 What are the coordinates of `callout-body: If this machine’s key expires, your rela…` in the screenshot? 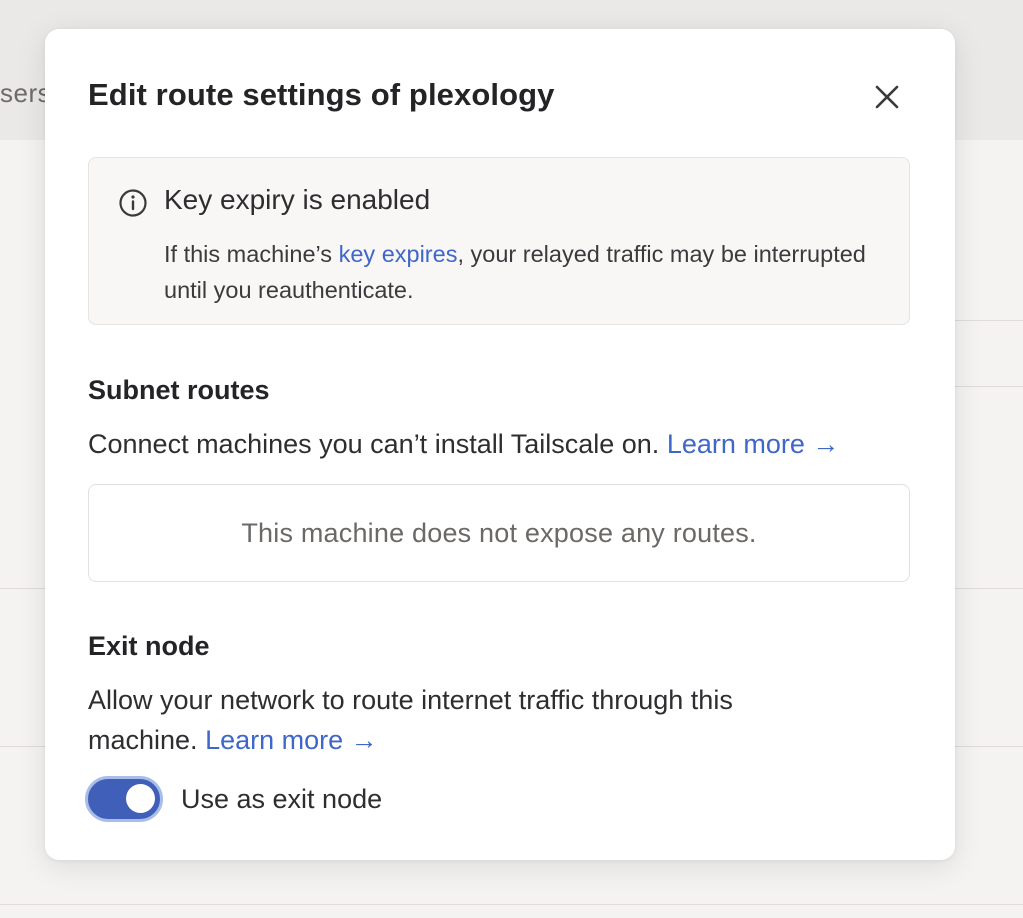 It's located at (524, 272).